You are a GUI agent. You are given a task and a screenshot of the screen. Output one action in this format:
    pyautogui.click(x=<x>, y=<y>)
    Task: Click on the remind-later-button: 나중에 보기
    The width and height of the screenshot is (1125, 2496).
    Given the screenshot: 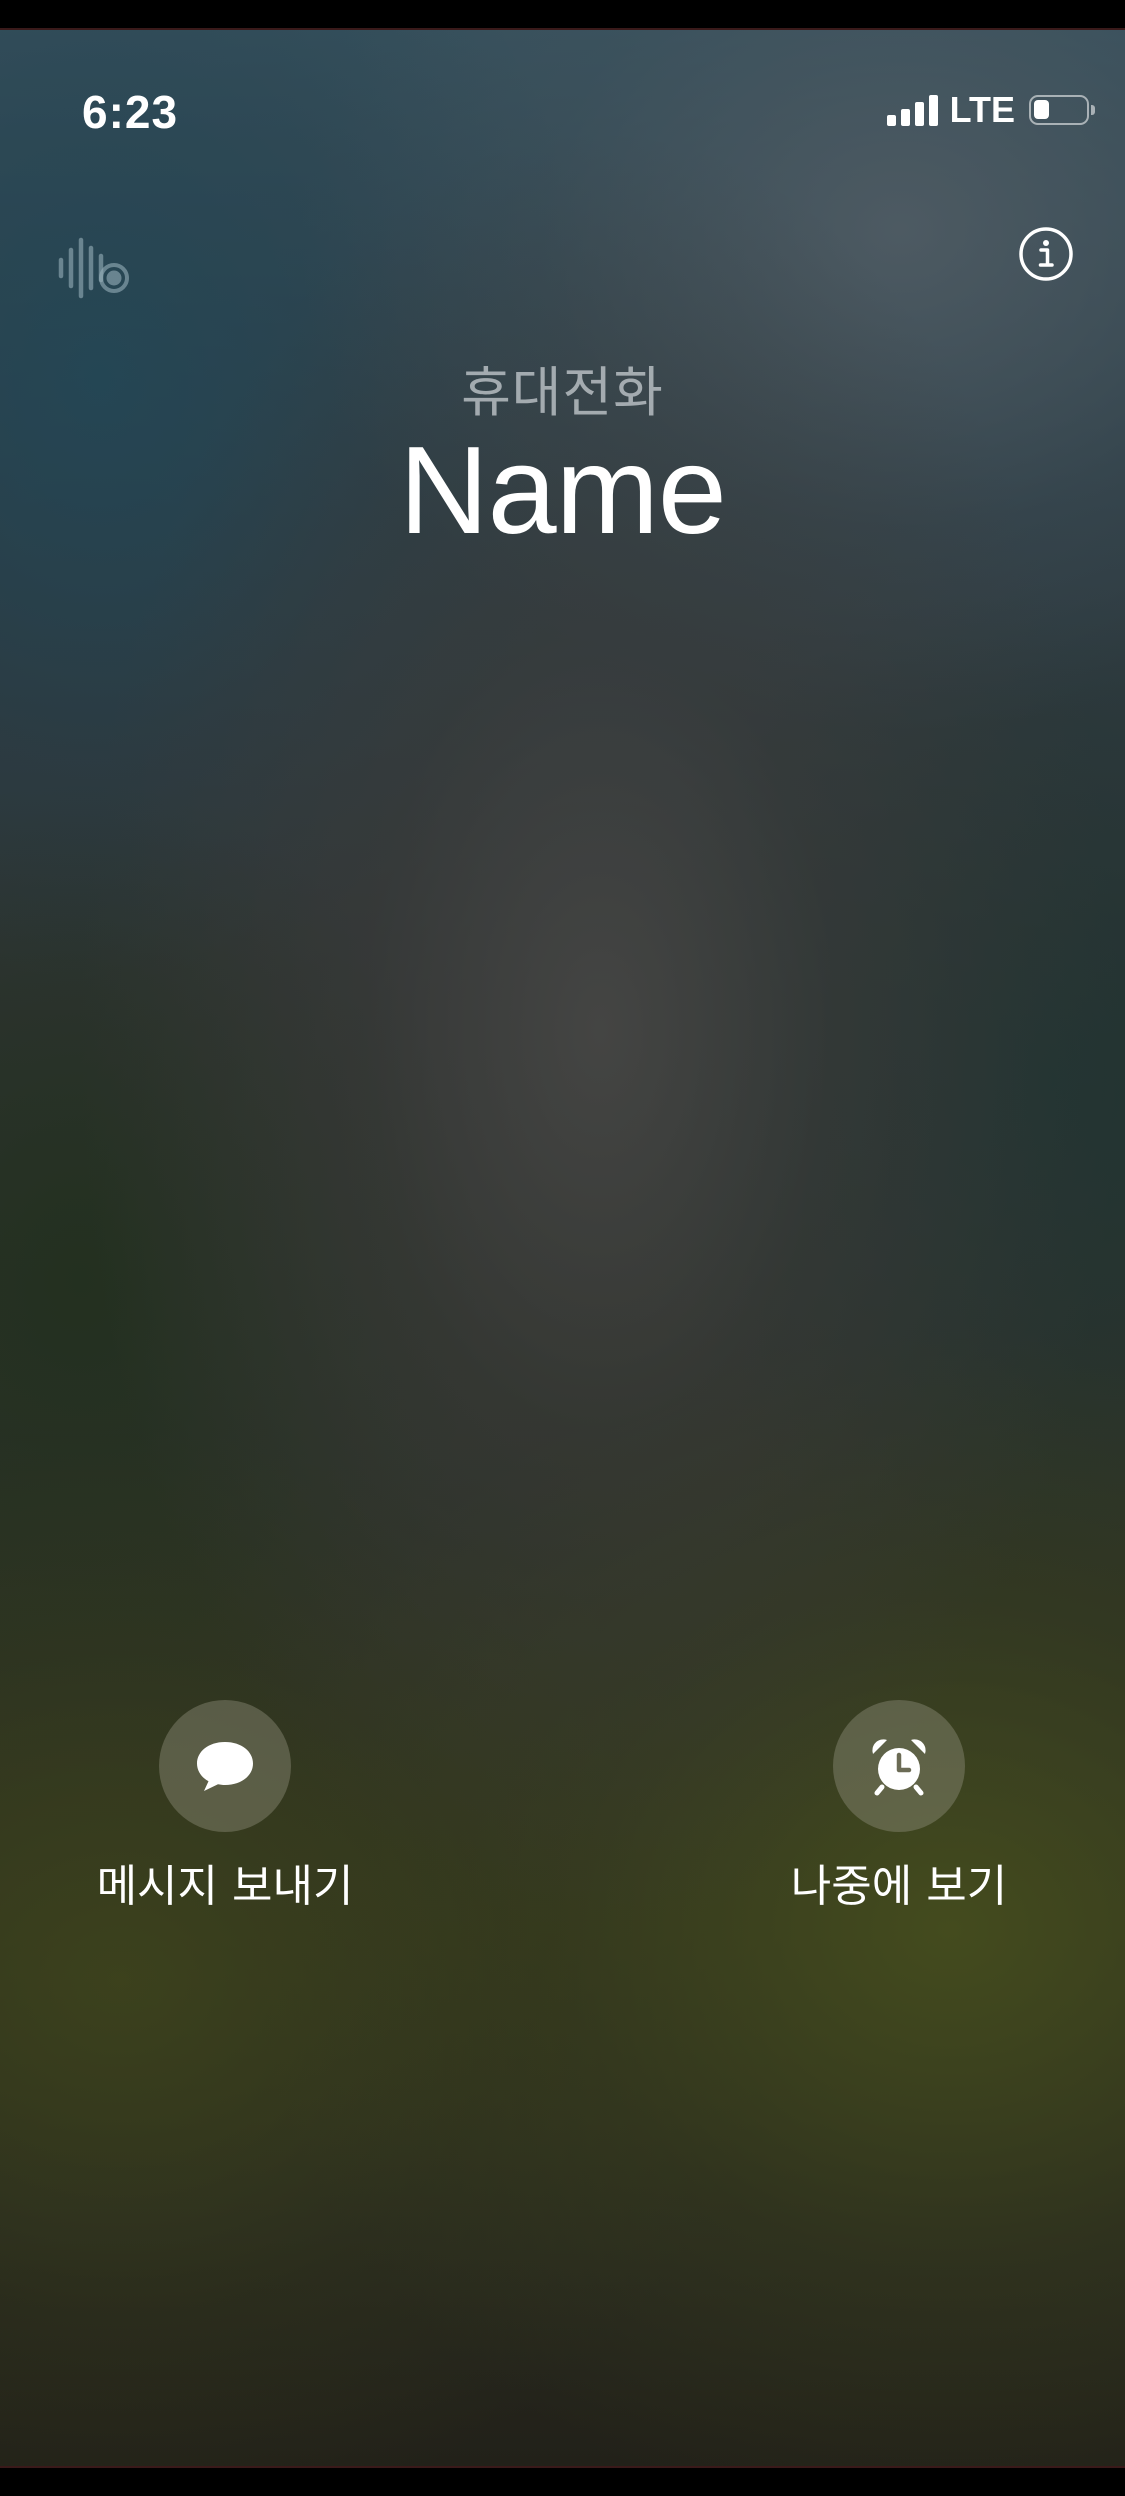 What is the action you would take?
    pyautogui.click(x=899, y=1807)
    